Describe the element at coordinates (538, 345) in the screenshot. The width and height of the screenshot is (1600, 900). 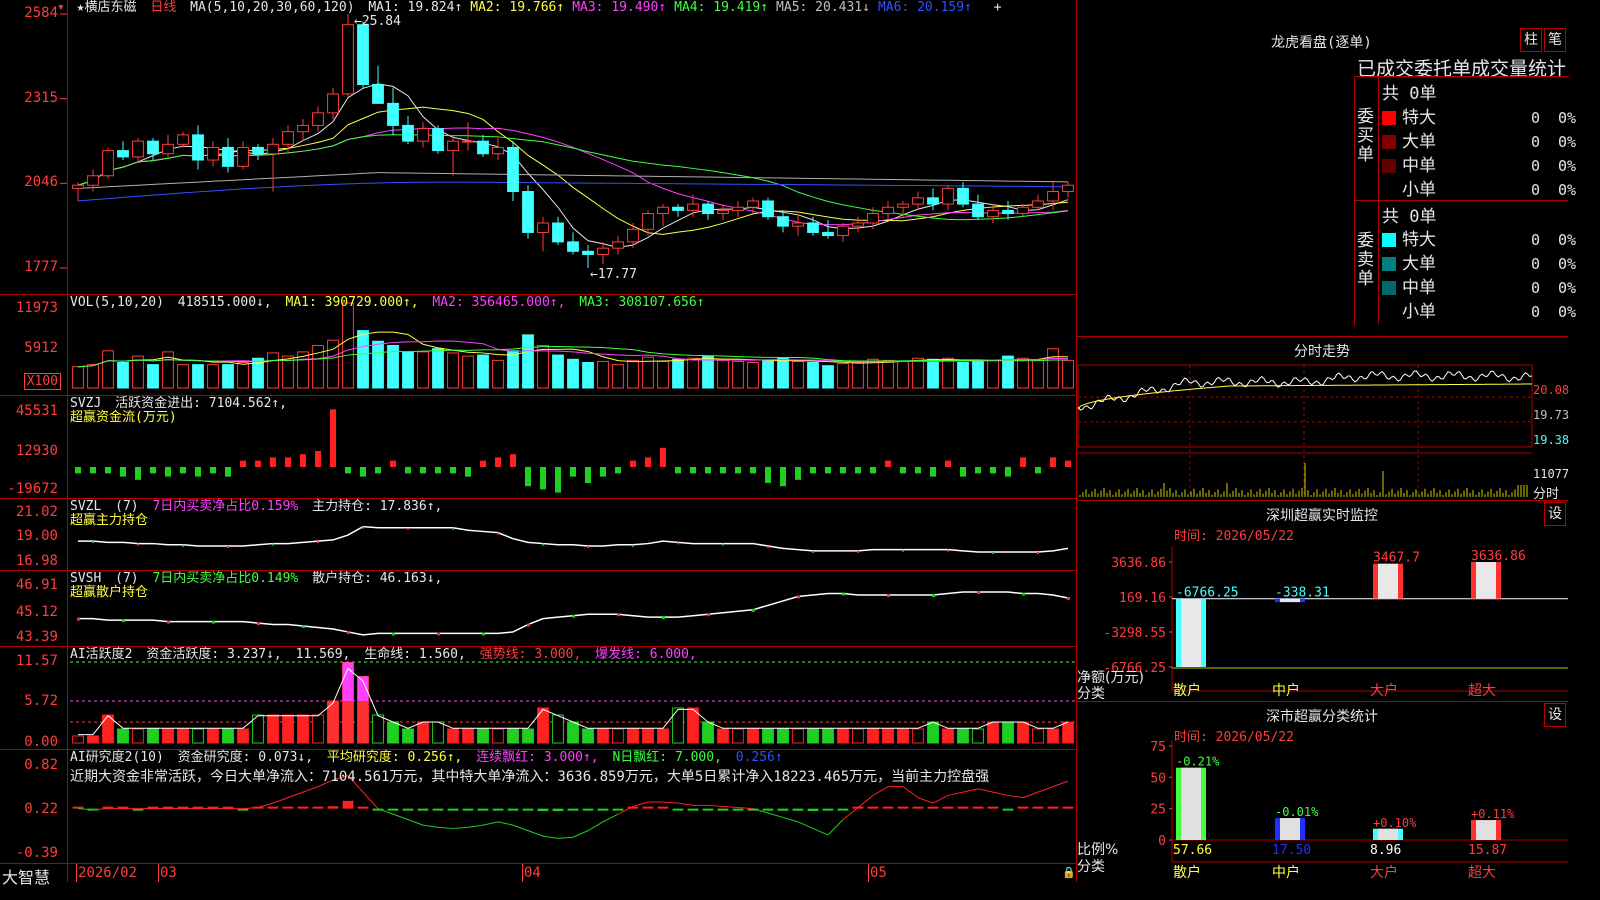
I see `vol-chart` at that location.